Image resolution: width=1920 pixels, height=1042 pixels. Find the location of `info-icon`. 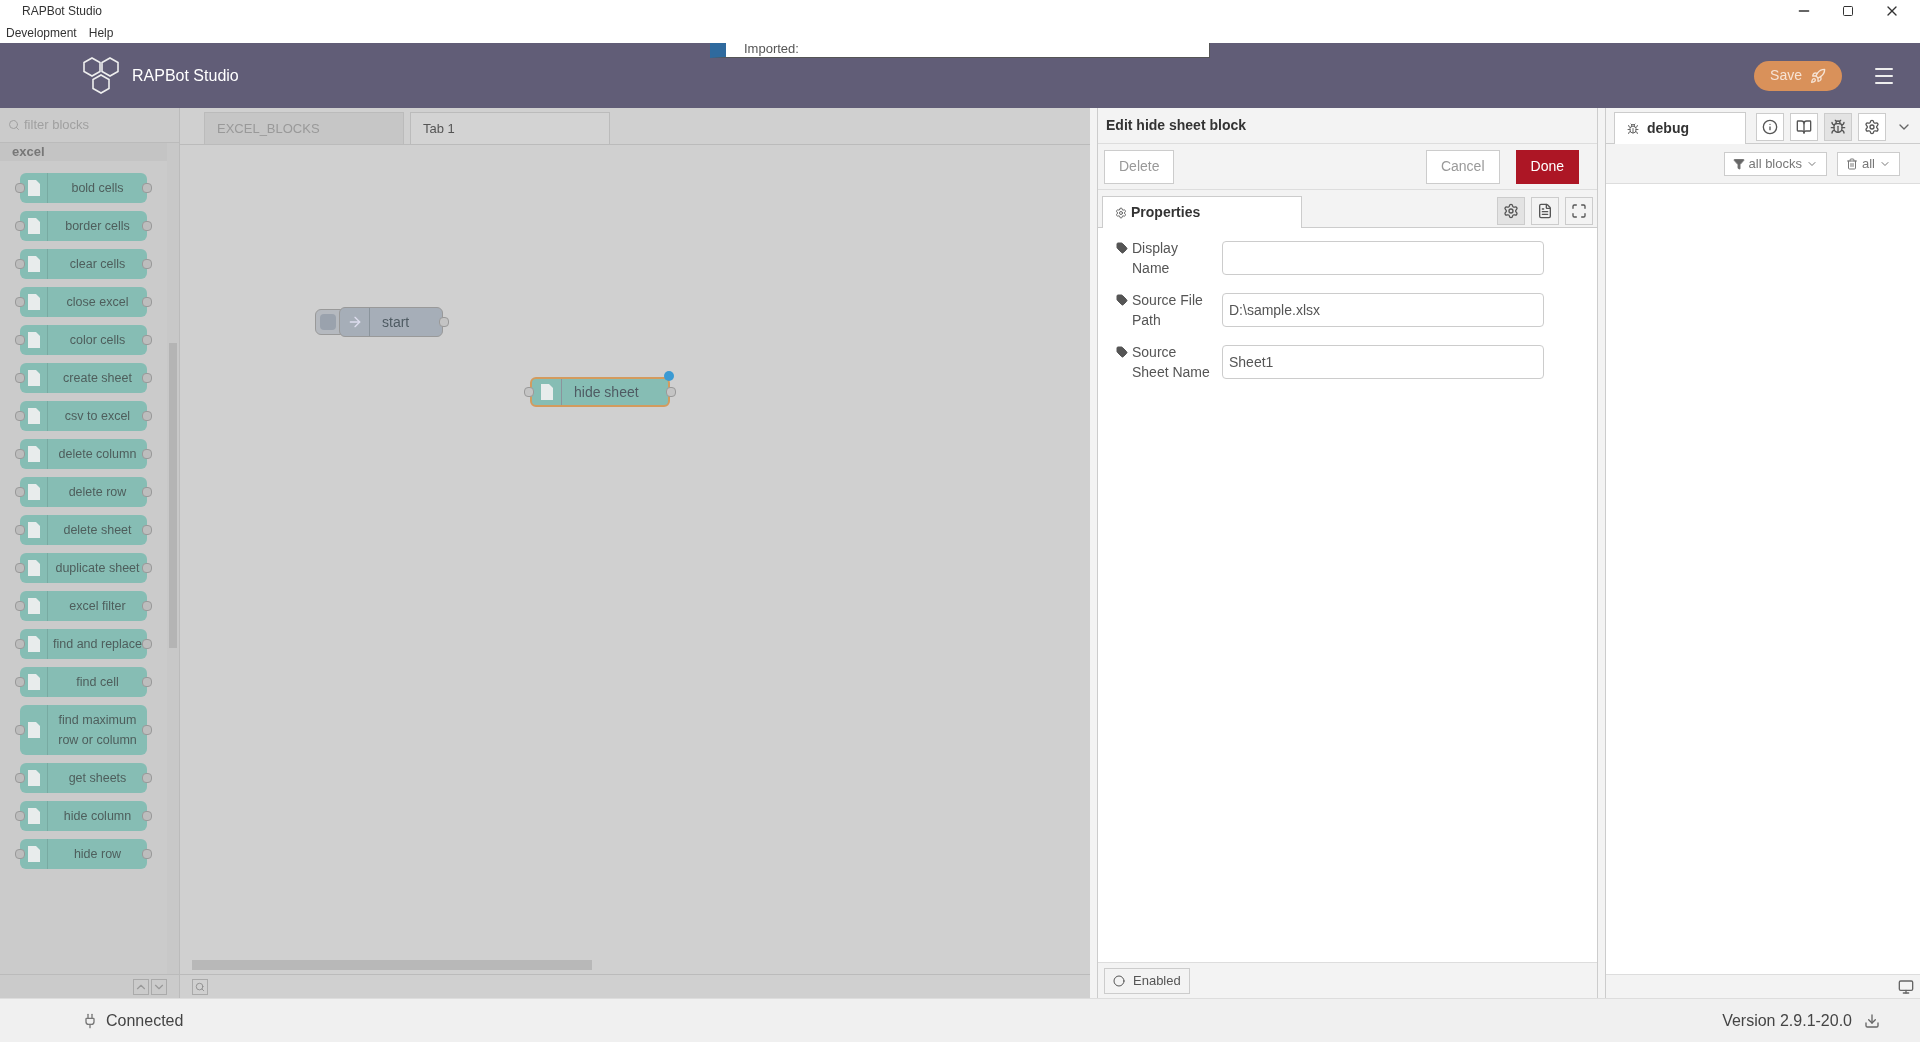

info-icon is located at coordinates (1770, 127).